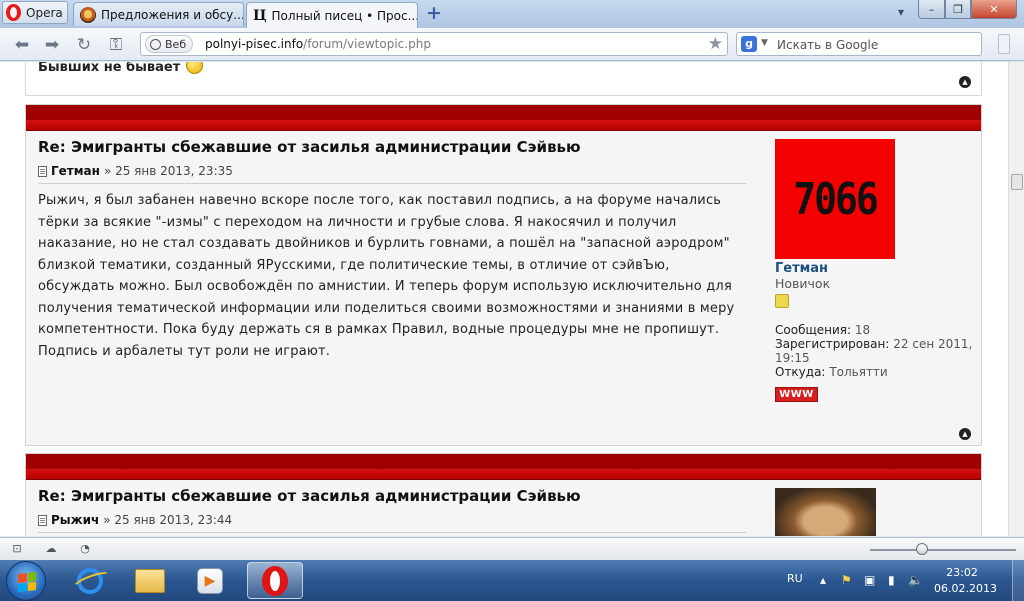 The image size is (1024, 601). Describe the element at coordinates (994, 9) in the screenshot. I see `close-window-button: ✕` at that location.